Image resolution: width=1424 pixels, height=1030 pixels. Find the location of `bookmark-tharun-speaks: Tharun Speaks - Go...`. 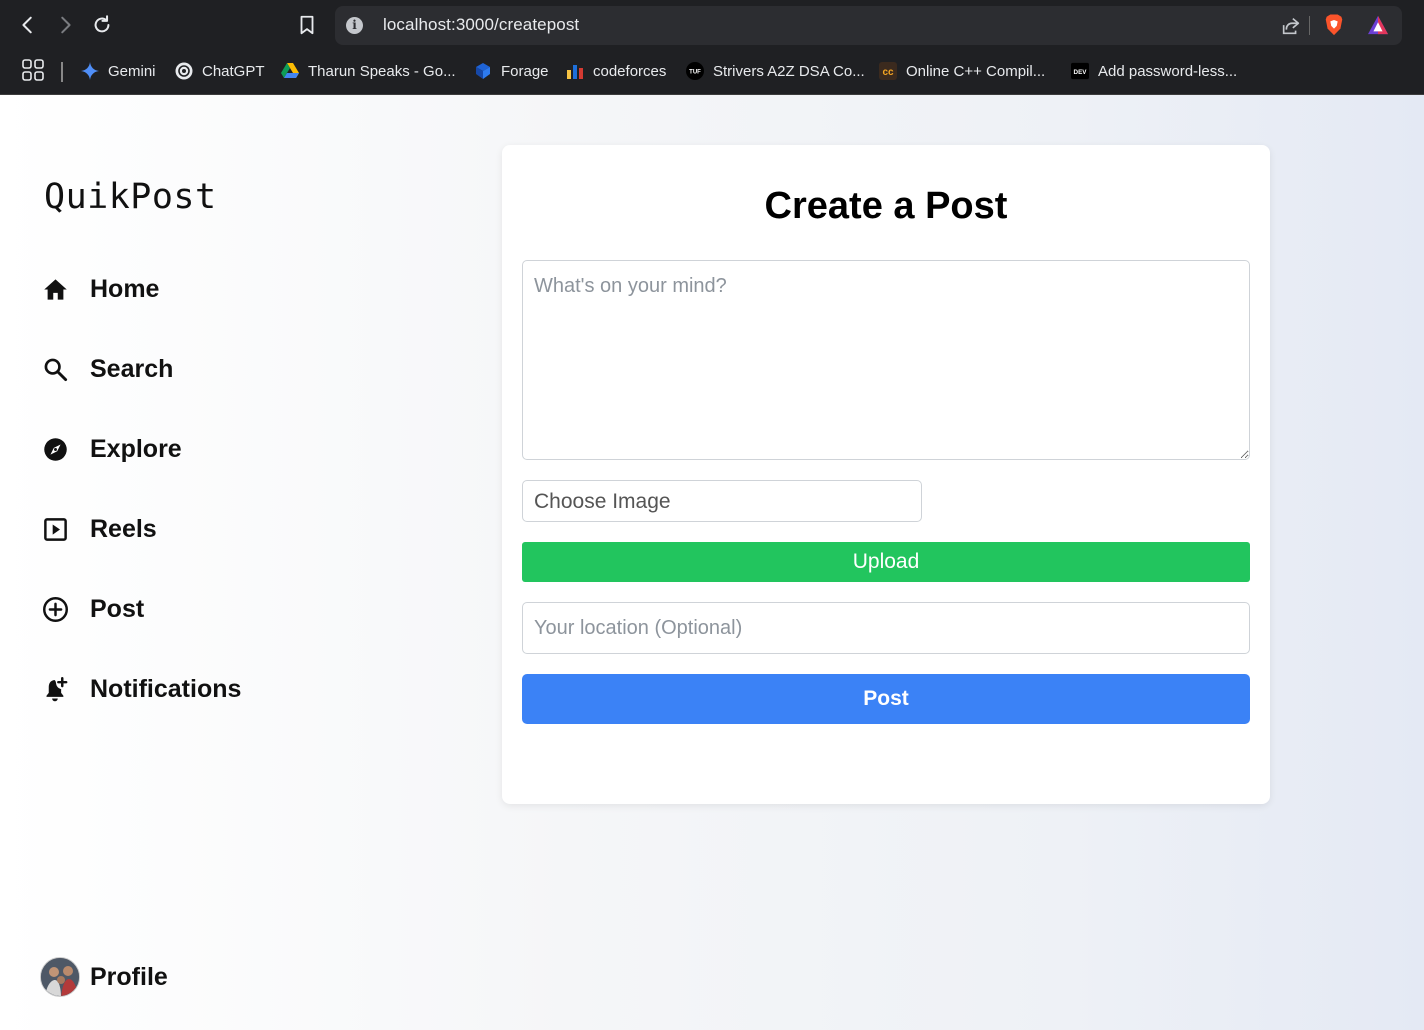

bookmark-tharun-speaks: Tharun Speaks - Go... is located at coordinates (368, 71).